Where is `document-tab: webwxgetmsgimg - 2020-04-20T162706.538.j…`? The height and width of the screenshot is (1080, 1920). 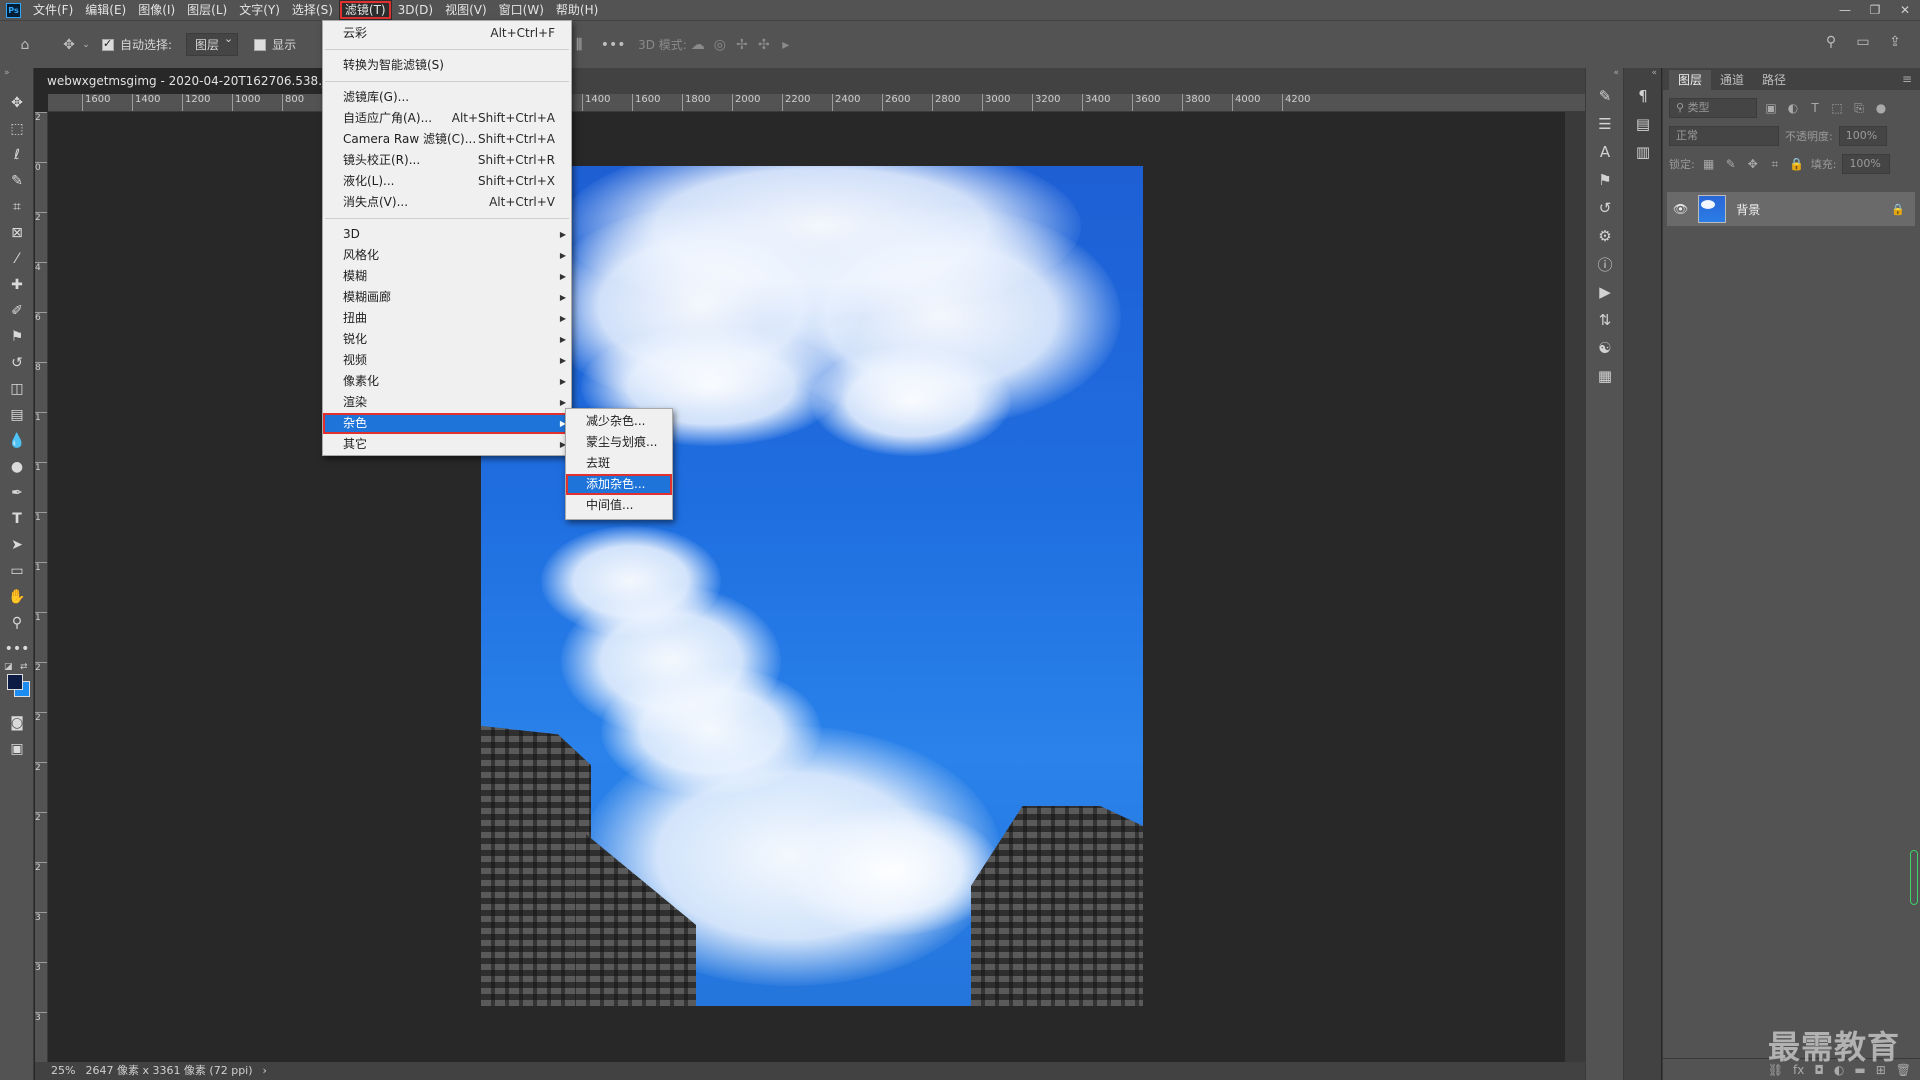
document-tab: webwxgetmsgimg - 2020-04-20T162706.538.j… is located at coordinates (185, 81).